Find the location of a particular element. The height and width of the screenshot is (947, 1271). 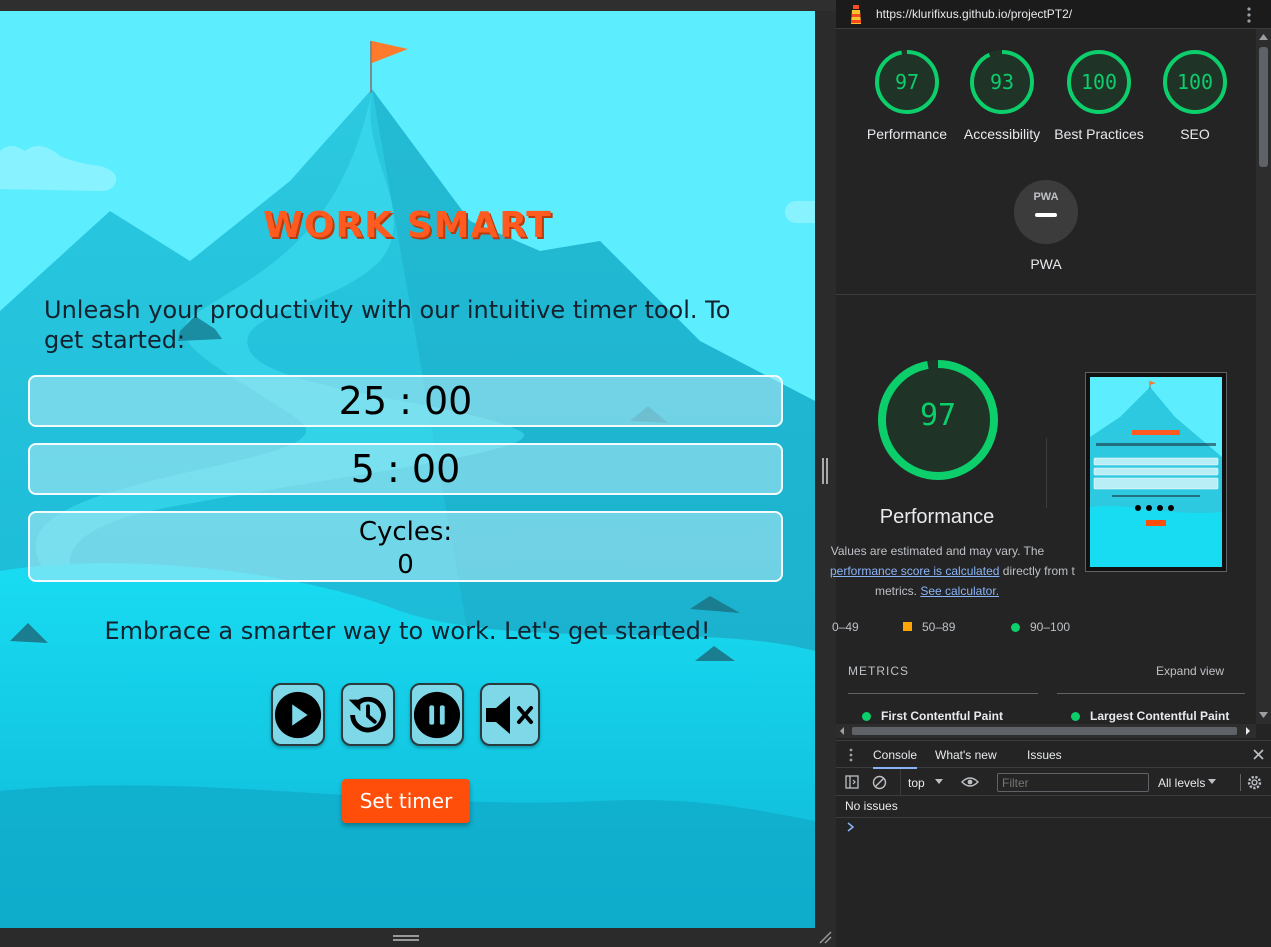

console-drawer: Console What's new Issues top All is located at coordinates (1053, 843).